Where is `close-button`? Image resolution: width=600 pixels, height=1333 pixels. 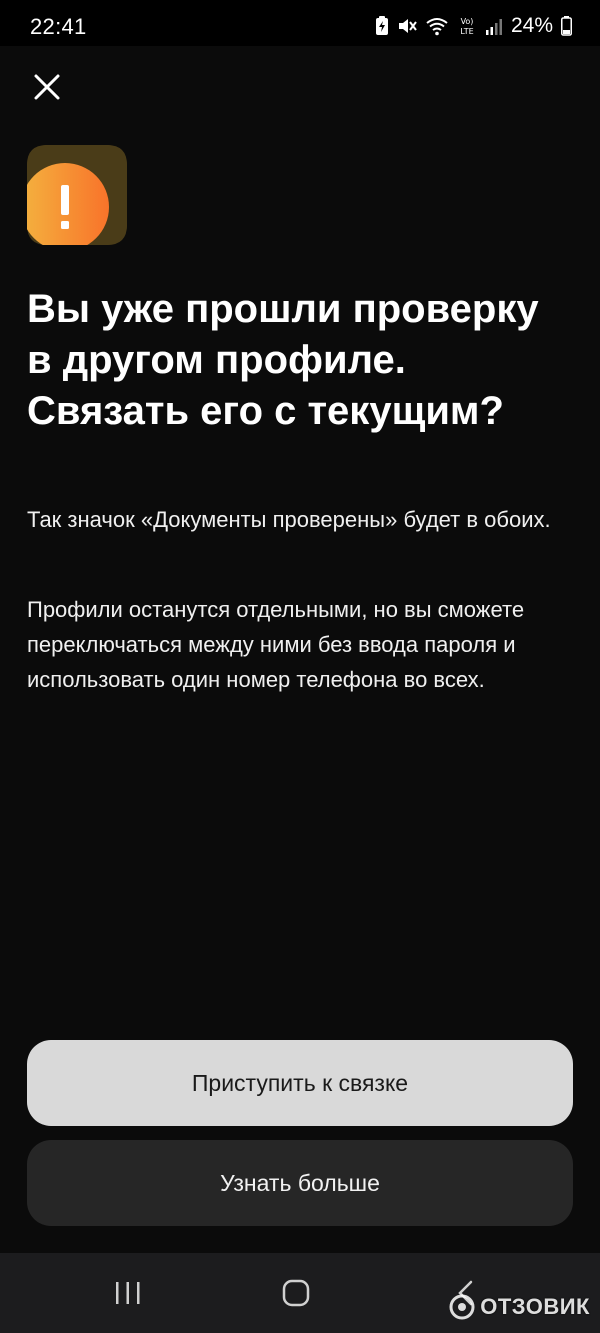 close-button is located at coordinates (47, 87).